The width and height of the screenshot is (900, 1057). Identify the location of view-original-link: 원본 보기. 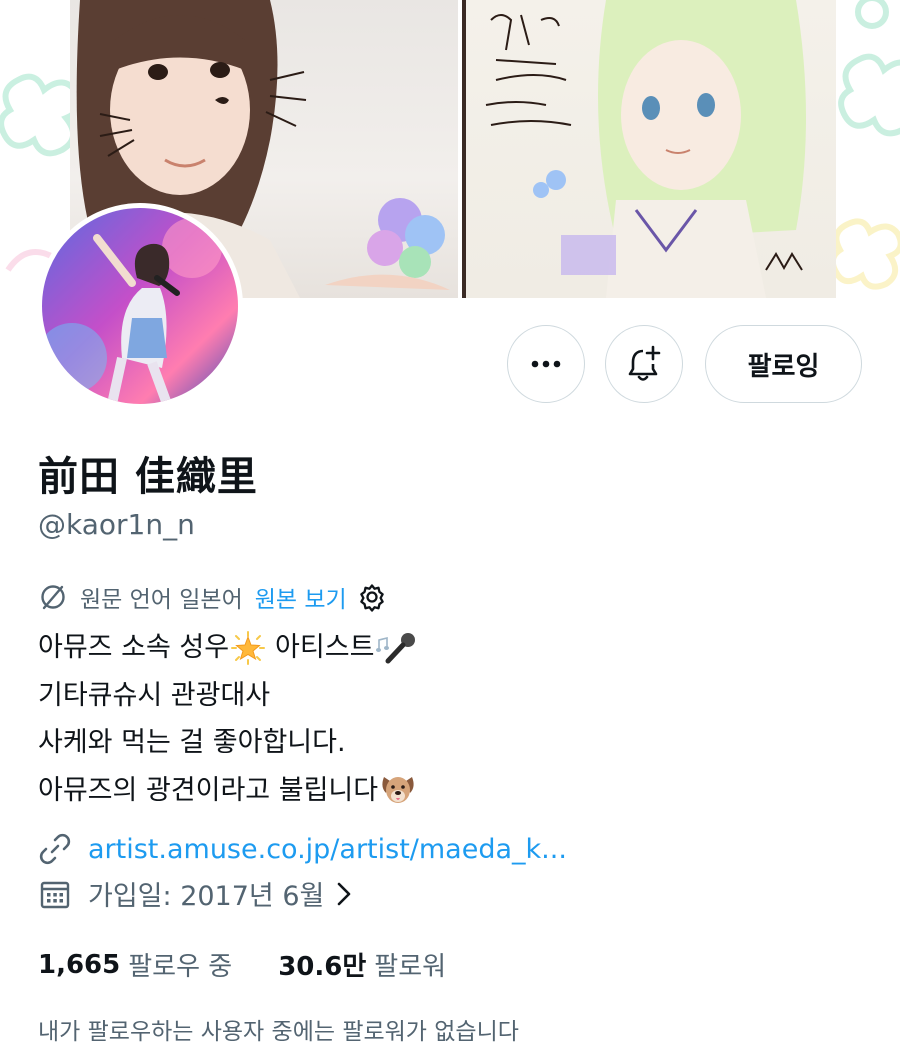
(301, 597).